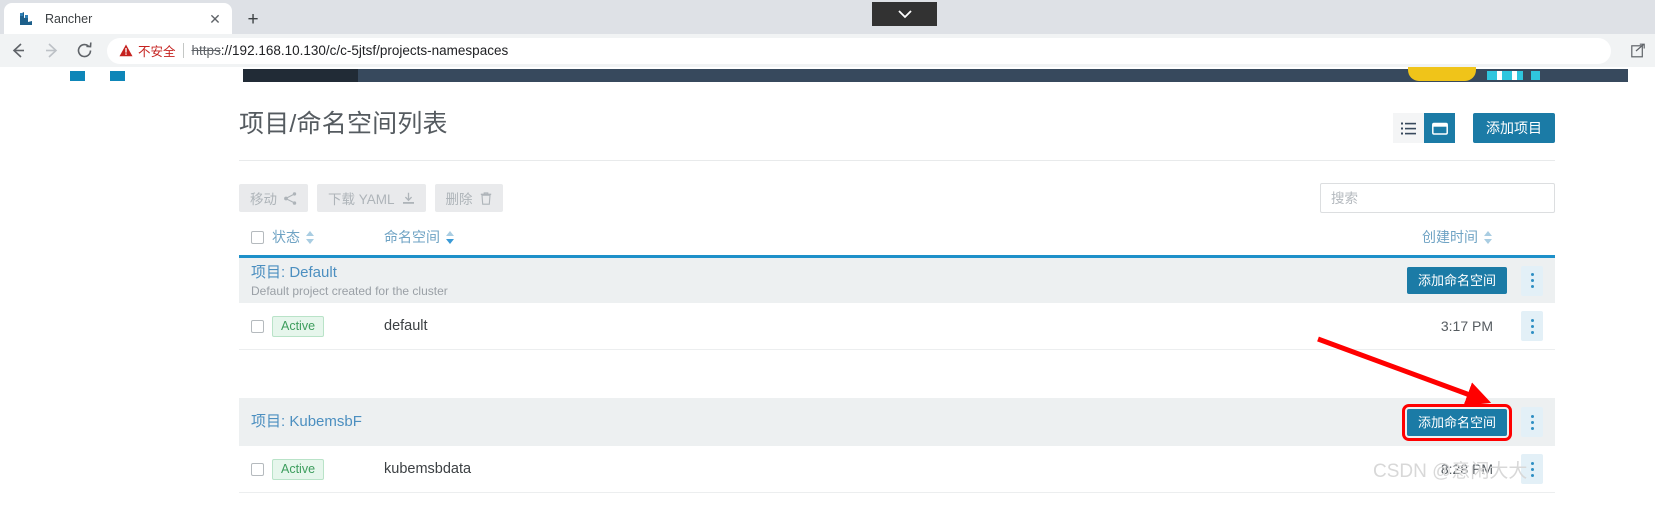 Image resolution: width=1655 pixels, height=516 pixels. I want to click on back-button, so click(18, 51).